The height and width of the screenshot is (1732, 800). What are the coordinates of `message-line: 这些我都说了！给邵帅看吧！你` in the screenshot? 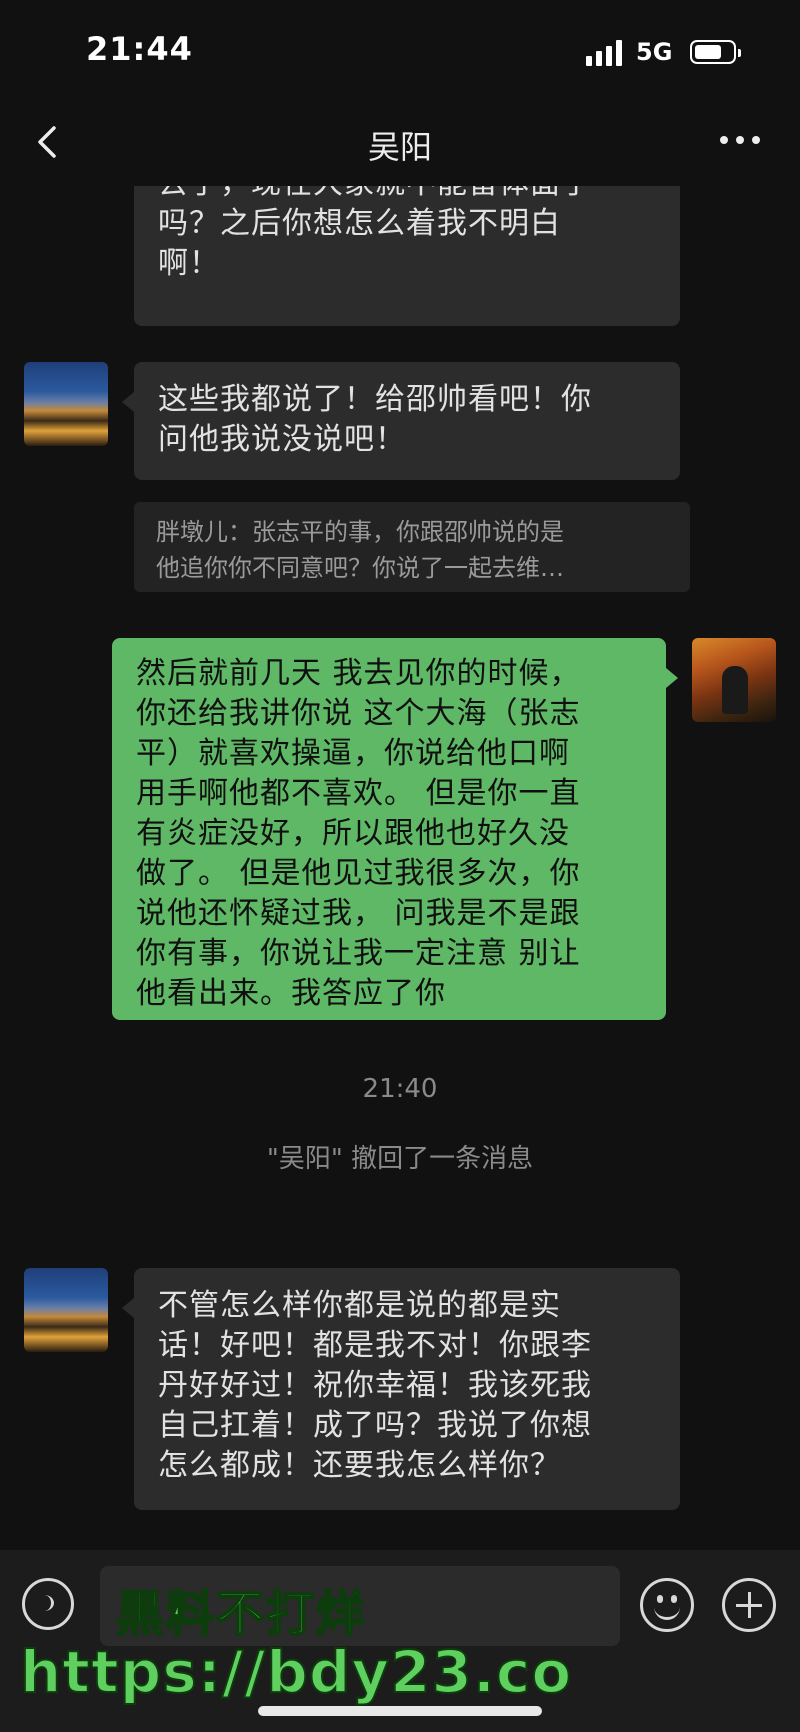 It's located at (375, 399).